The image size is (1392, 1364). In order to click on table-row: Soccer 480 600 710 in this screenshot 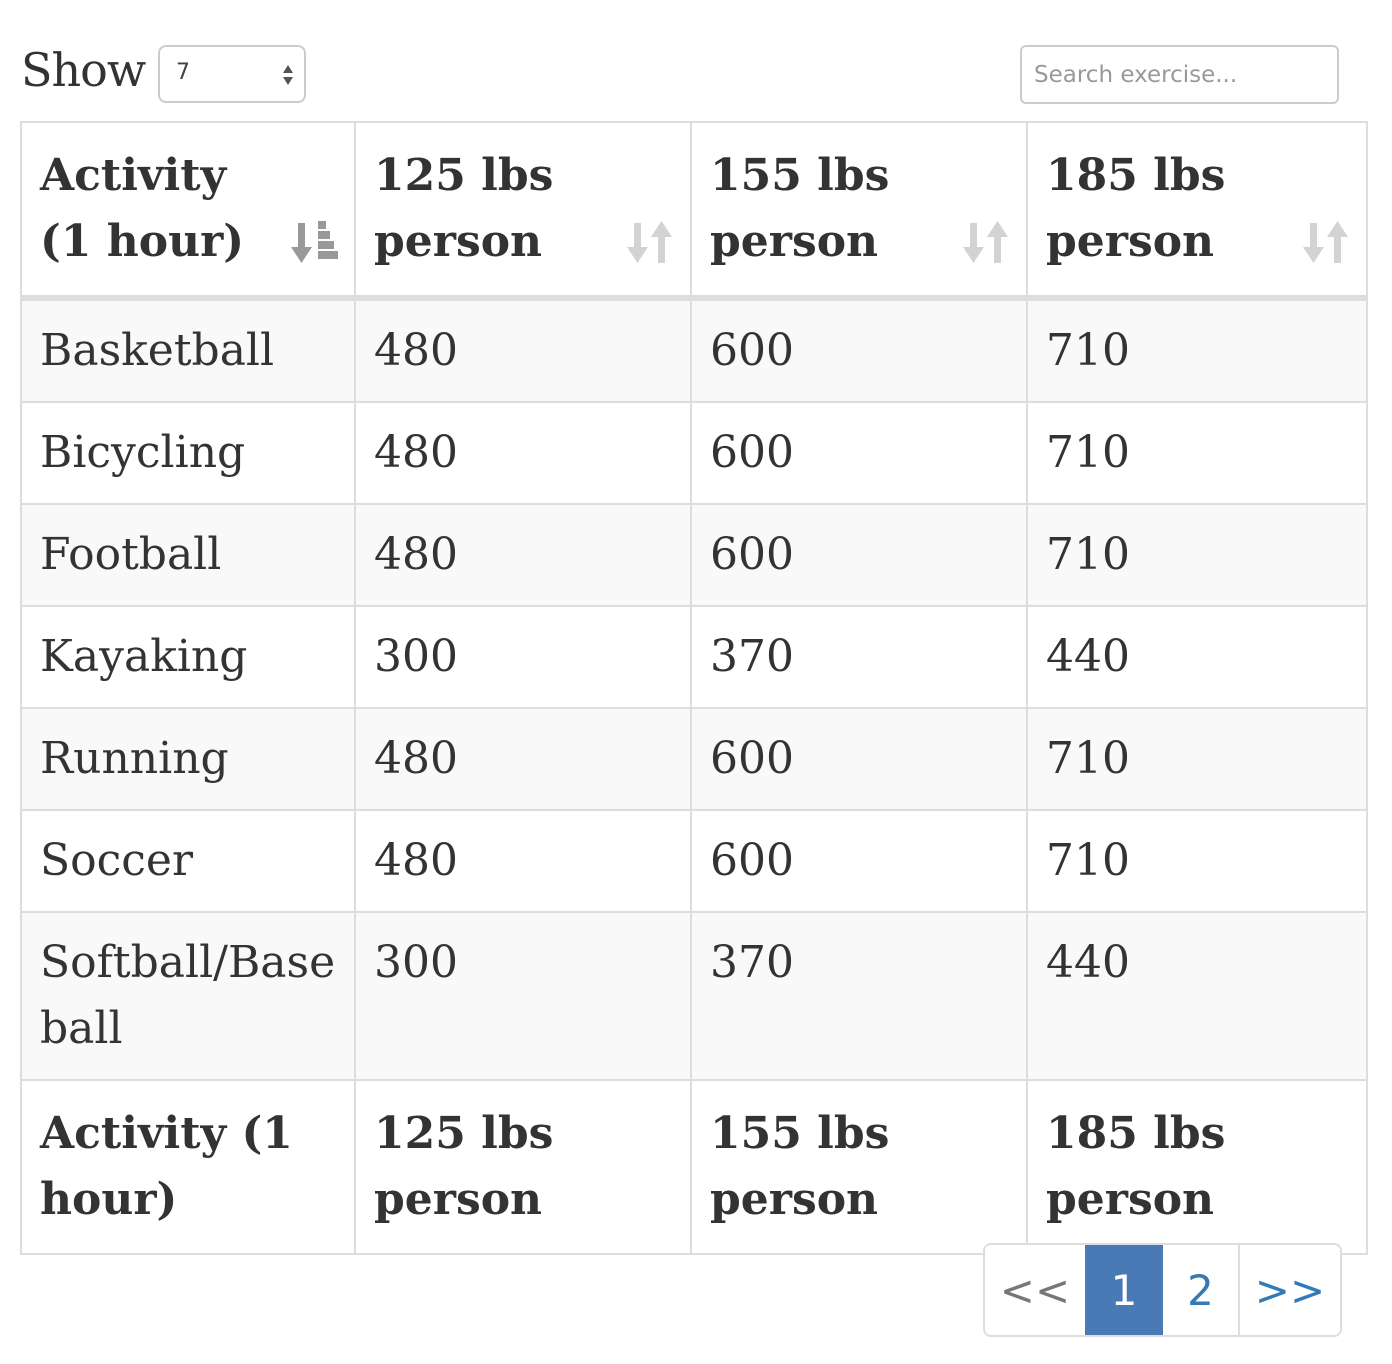, I will do `click(694, 861)`.